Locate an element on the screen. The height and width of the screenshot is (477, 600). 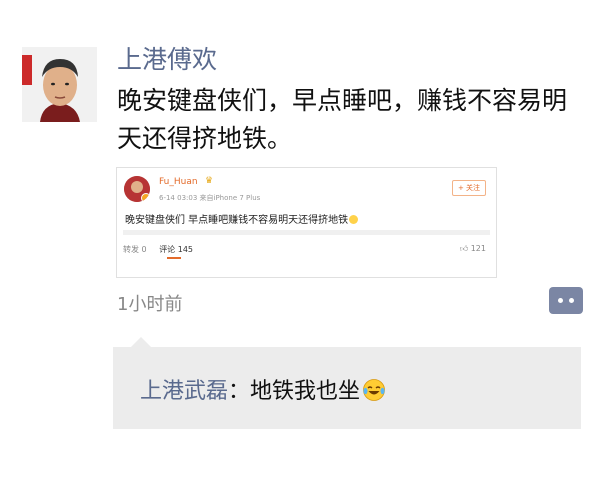
card-text: 晚安键盘侠们 早点睡吧赚钱不容易明天还得挤地铁 is located at coordinates (242, 218).